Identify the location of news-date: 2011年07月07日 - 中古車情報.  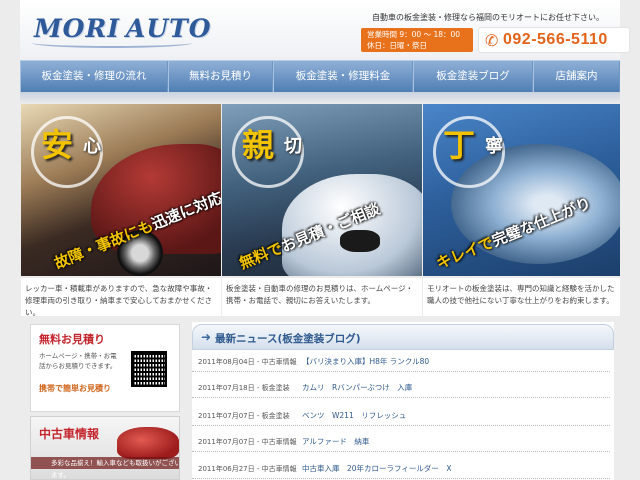
(247, 442).